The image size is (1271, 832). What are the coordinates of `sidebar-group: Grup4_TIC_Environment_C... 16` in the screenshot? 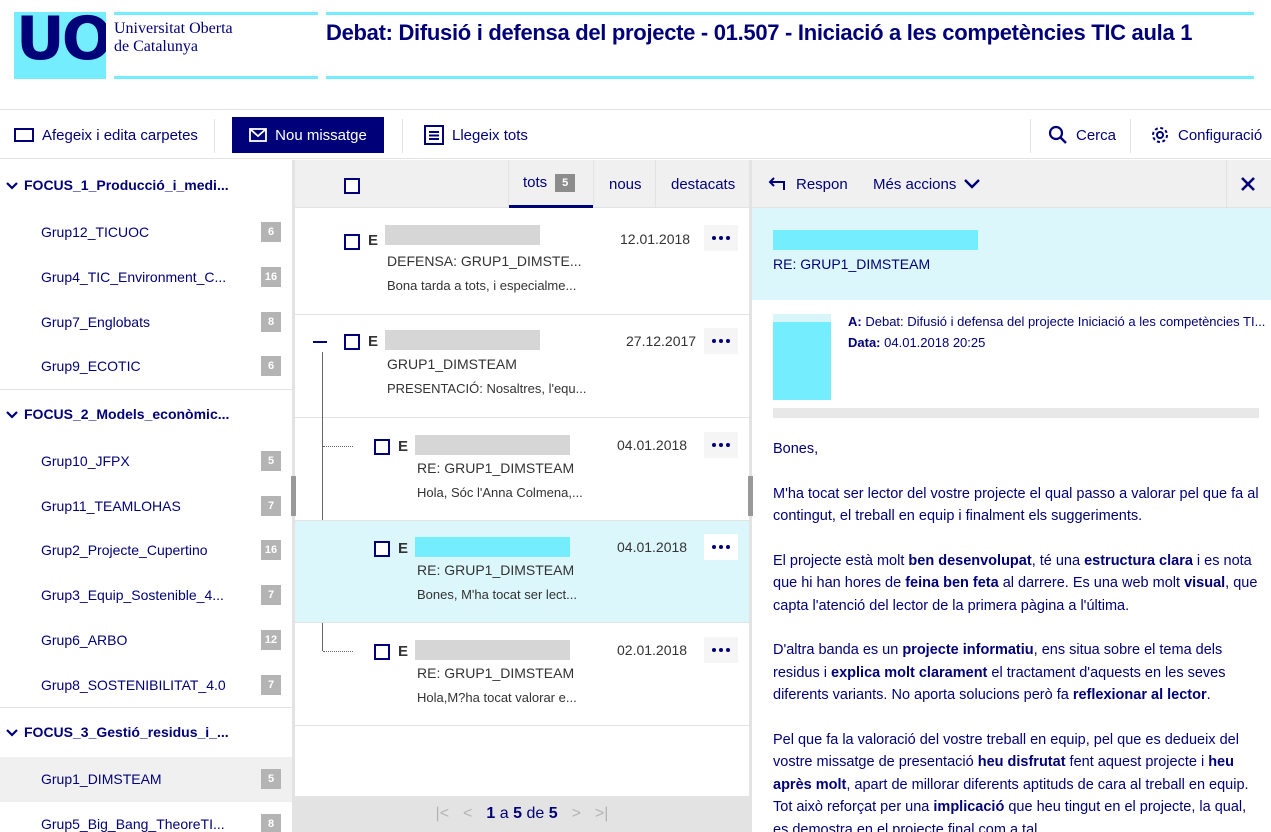 It's located at (146, 277).